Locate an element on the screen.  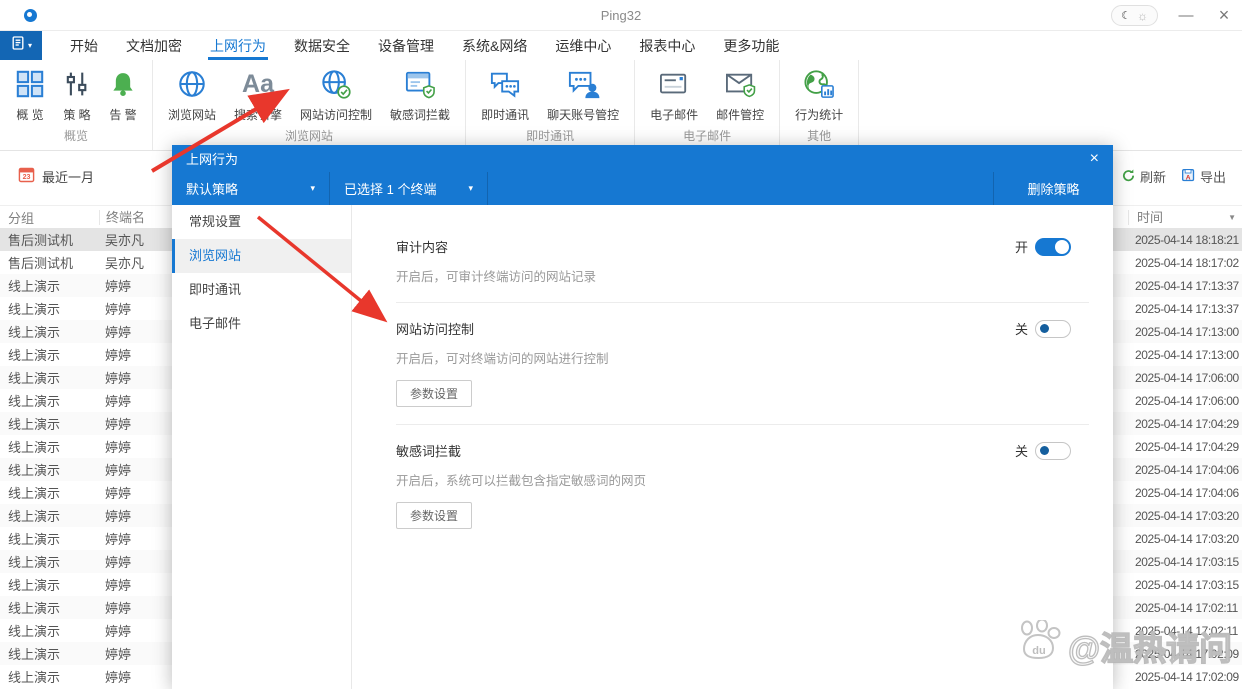
ribbon-item-网站访问控制: 网站访问控制 is located at coordinates (336, 95).